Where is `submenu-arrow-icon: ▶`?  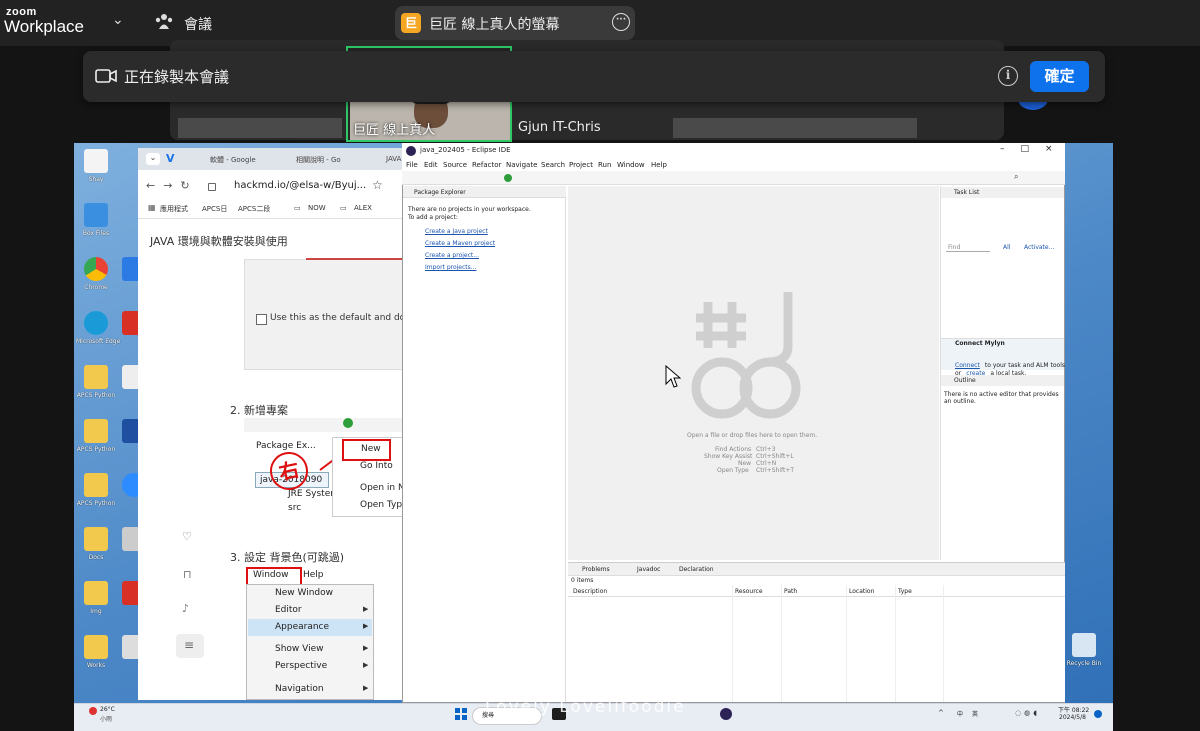 submenu-arrow-icon: ▶ is located at coordinates (366, 626).